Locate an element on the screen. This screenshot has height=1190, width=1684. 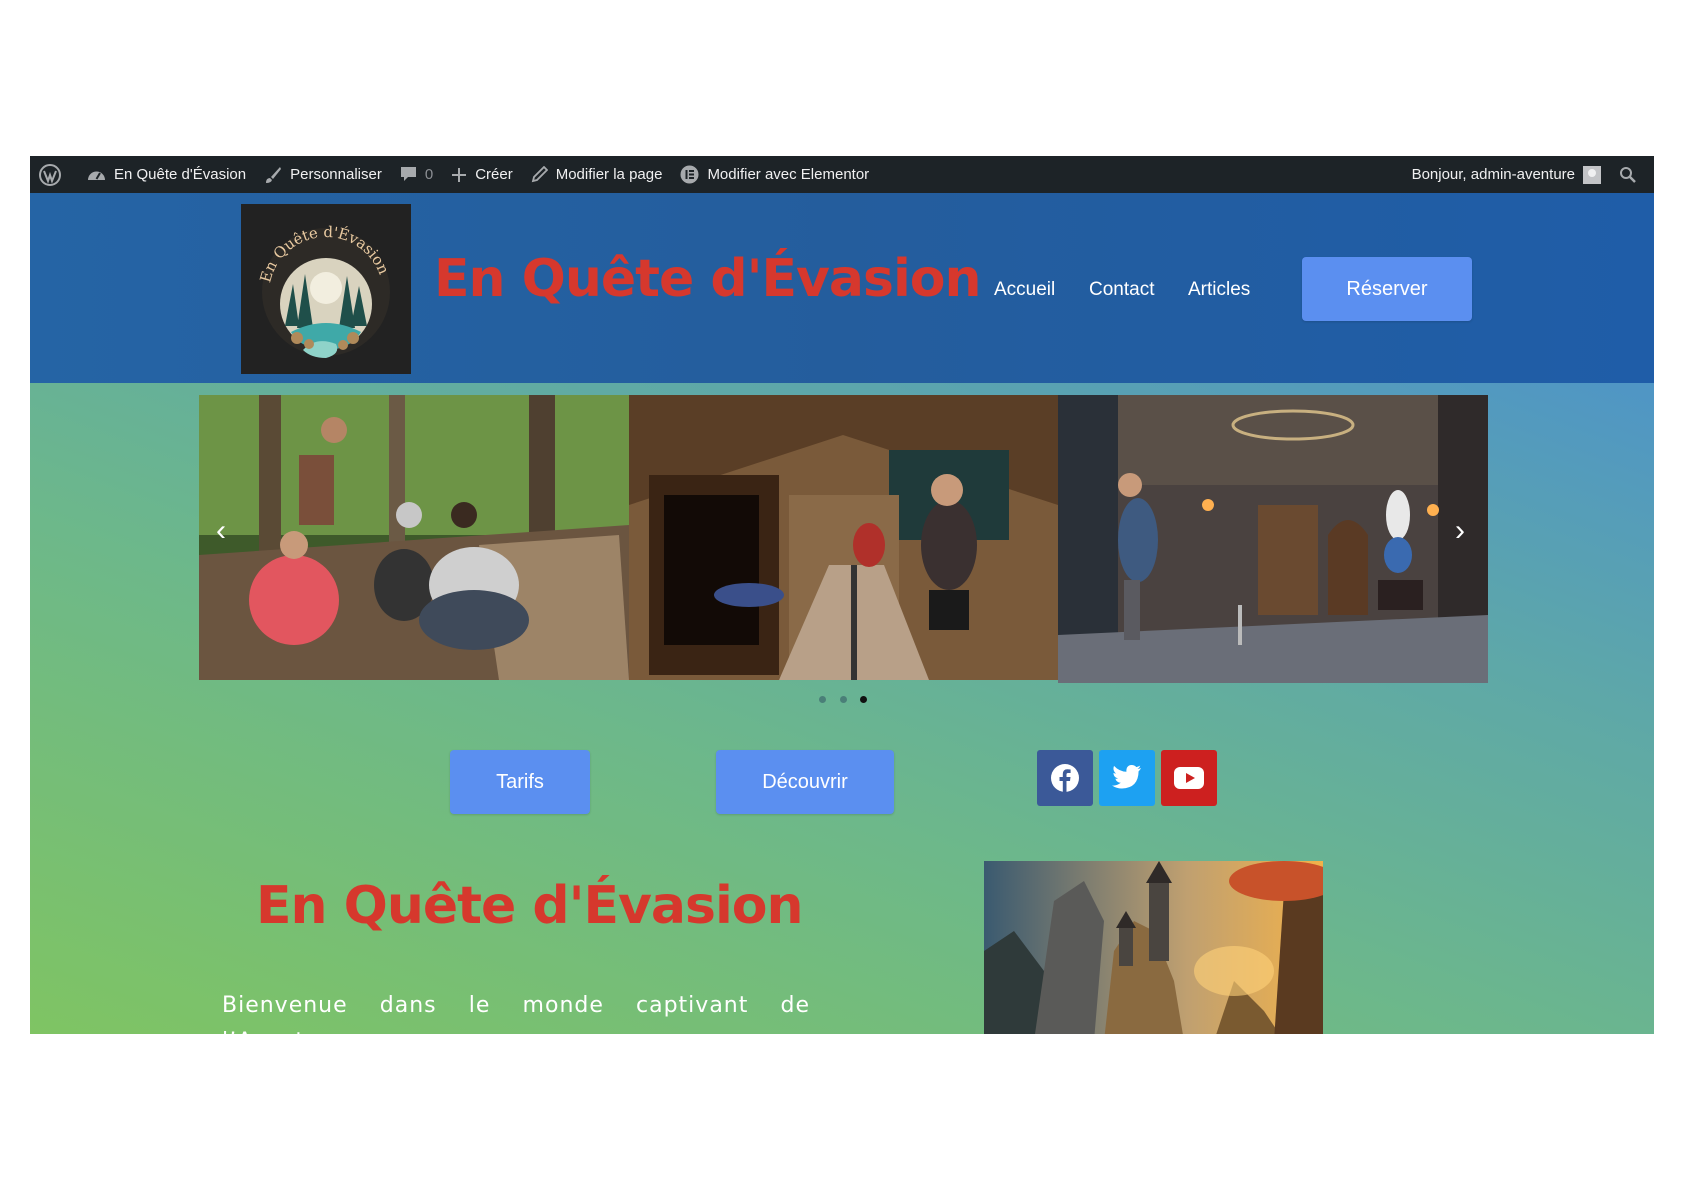
account-menu: Bonjour, admin-aventure is located at coordinates (1506, 174).